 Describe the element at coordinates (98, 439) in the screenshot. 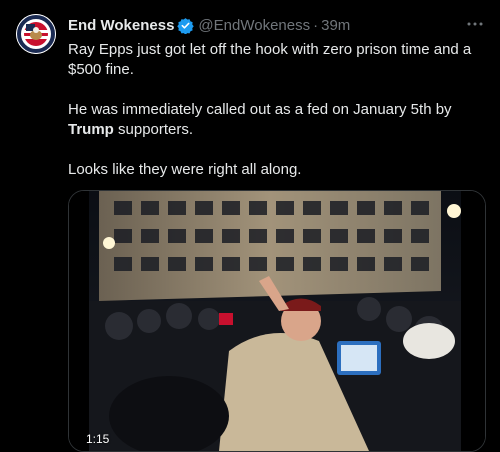

I see `video-time-label: 1:15` at that location.